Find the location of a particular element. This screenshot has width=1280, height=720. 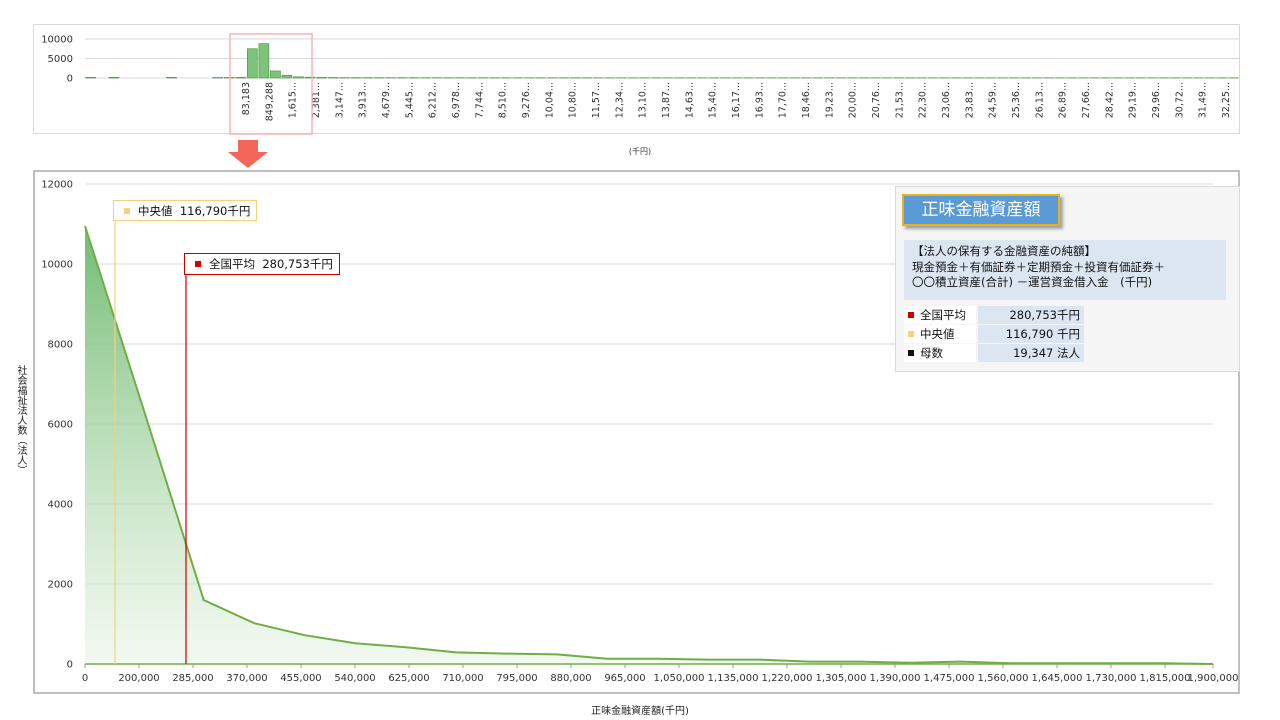

info-row-label-cell: 全国平均 is located at coordinates (940, 315).